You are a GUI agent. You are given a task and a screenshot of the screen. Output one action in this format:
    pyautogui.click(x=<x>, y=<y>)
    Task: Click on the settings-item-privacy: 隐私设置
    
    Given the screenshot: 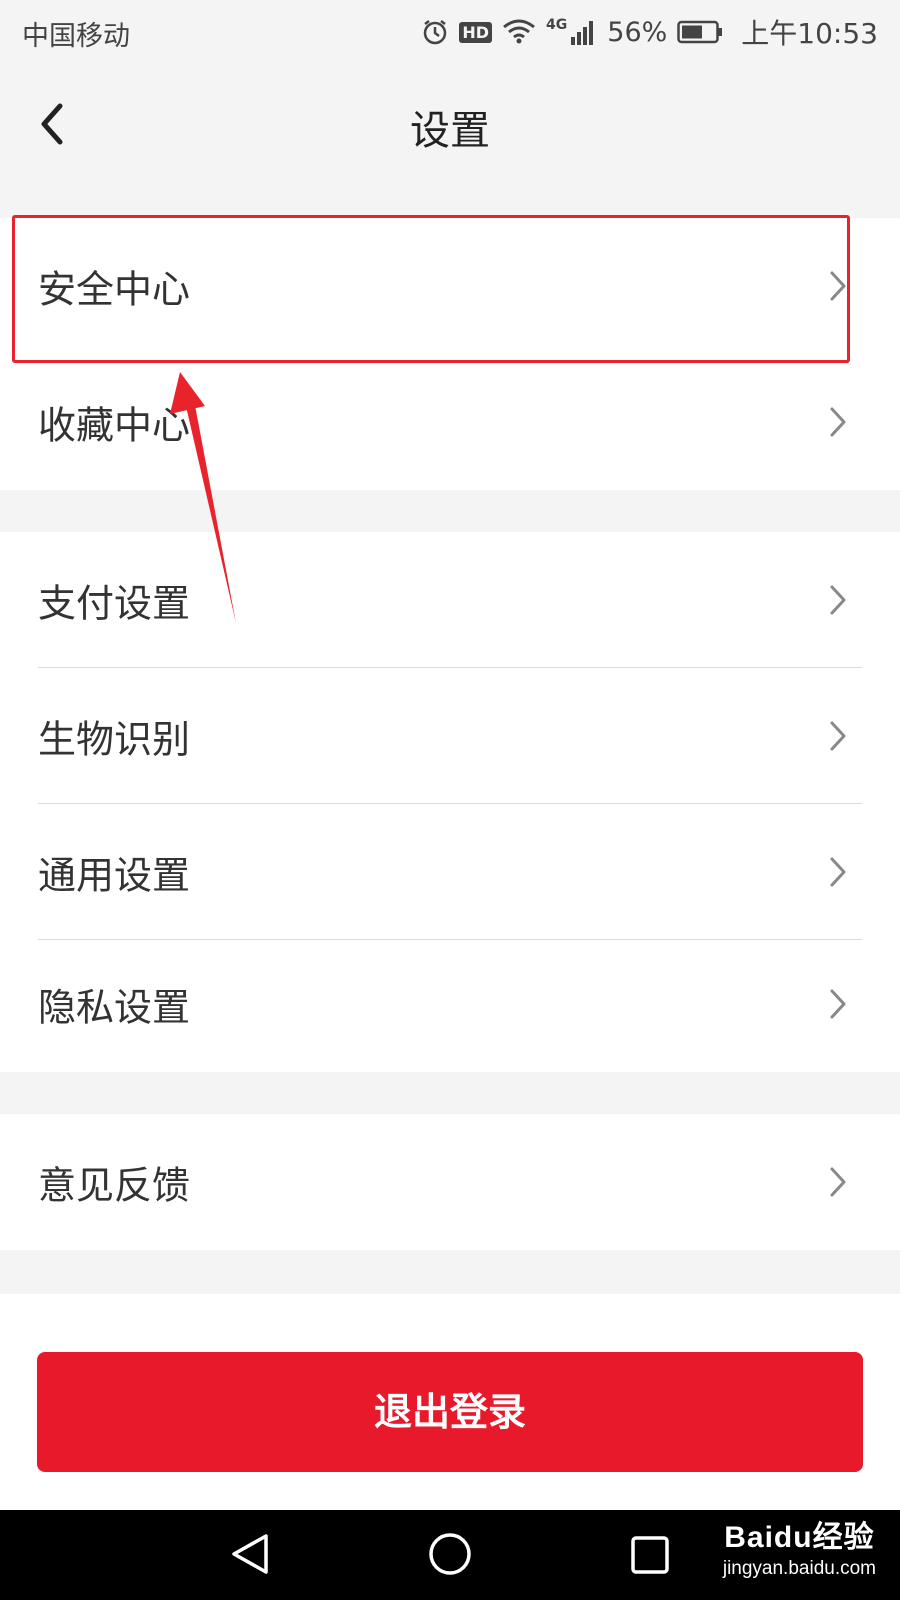 What is the action you would take?
    pyautogui.click(x=450, y=1004)
    